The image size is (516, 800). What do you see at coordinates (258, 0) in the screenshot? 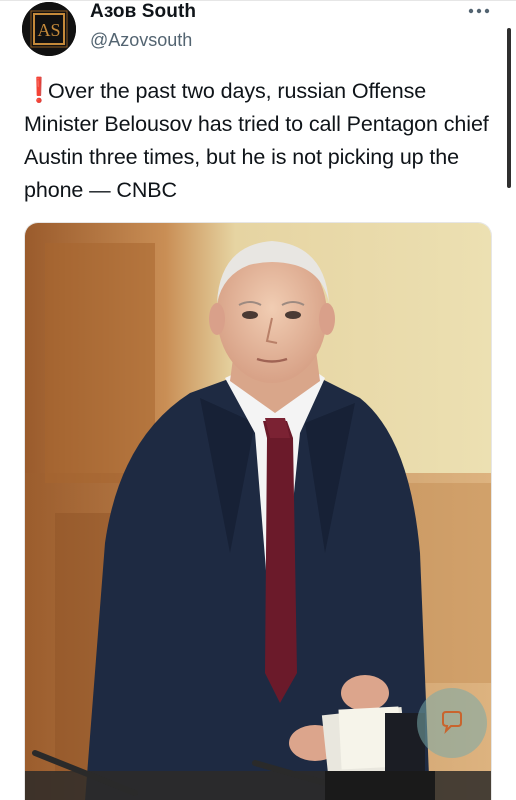
I see `top-divider` at bounding box center [258, 0].